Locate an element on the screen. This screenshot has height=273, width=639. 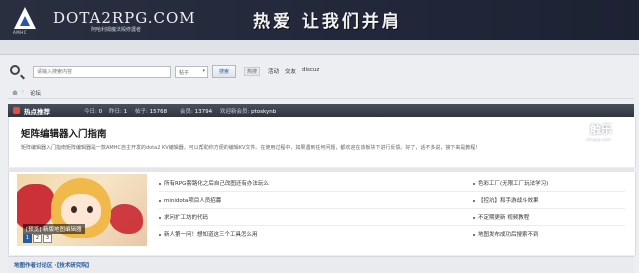
search-icon is located at coordinates (15, 70).